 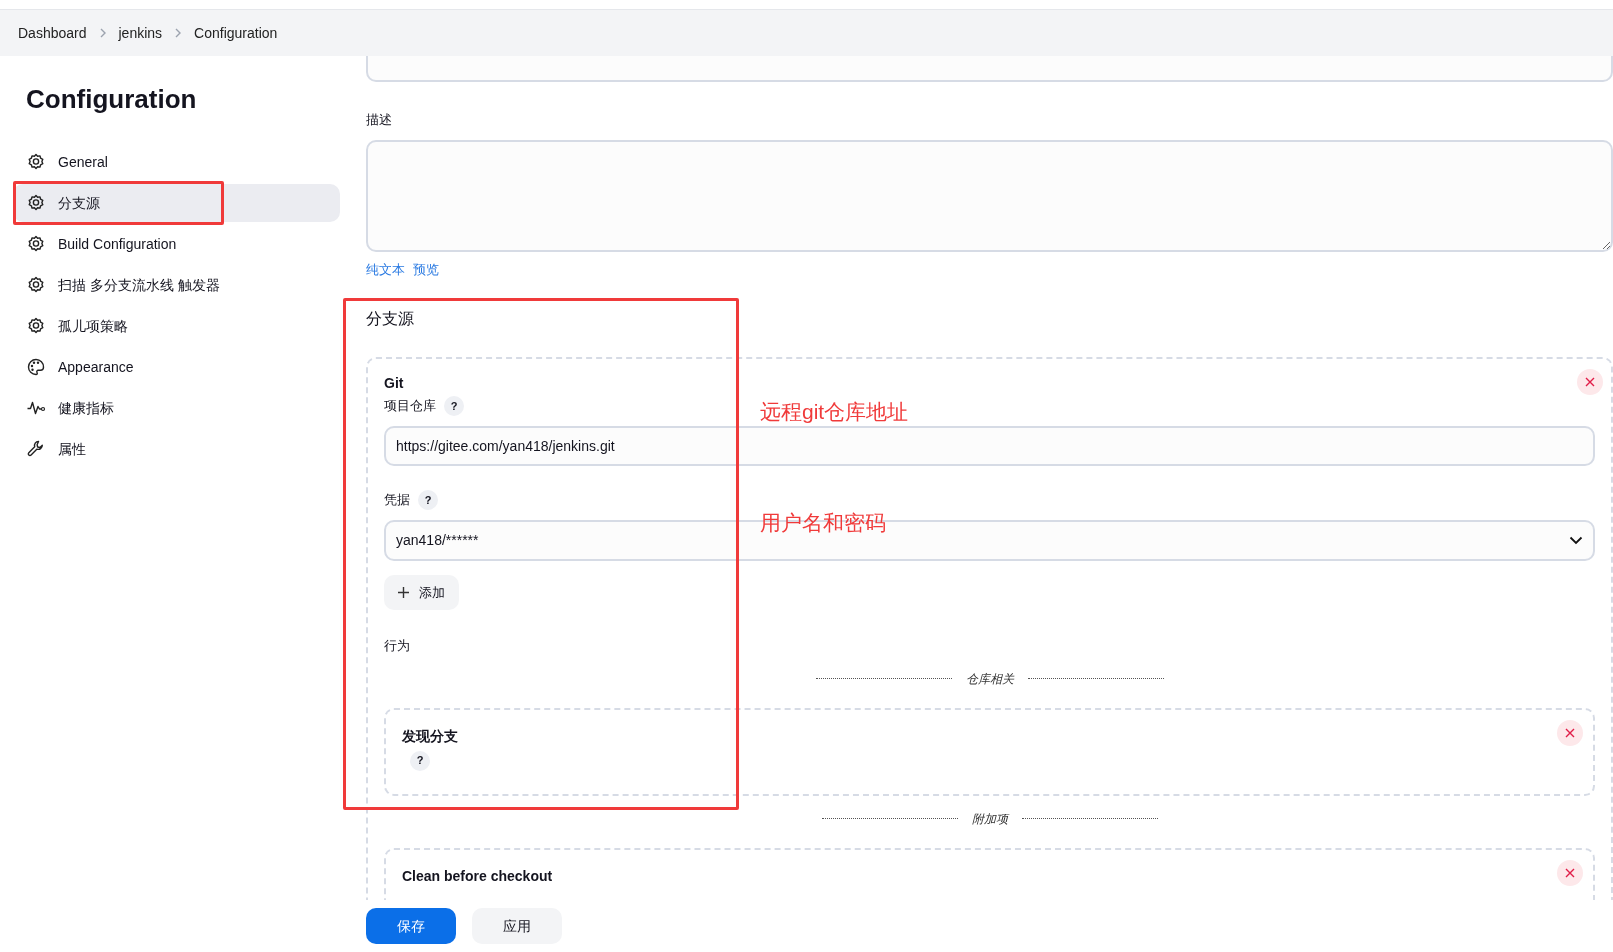 I want to click on breadcrumb-link: jenkins, so click(x=140, y=33).